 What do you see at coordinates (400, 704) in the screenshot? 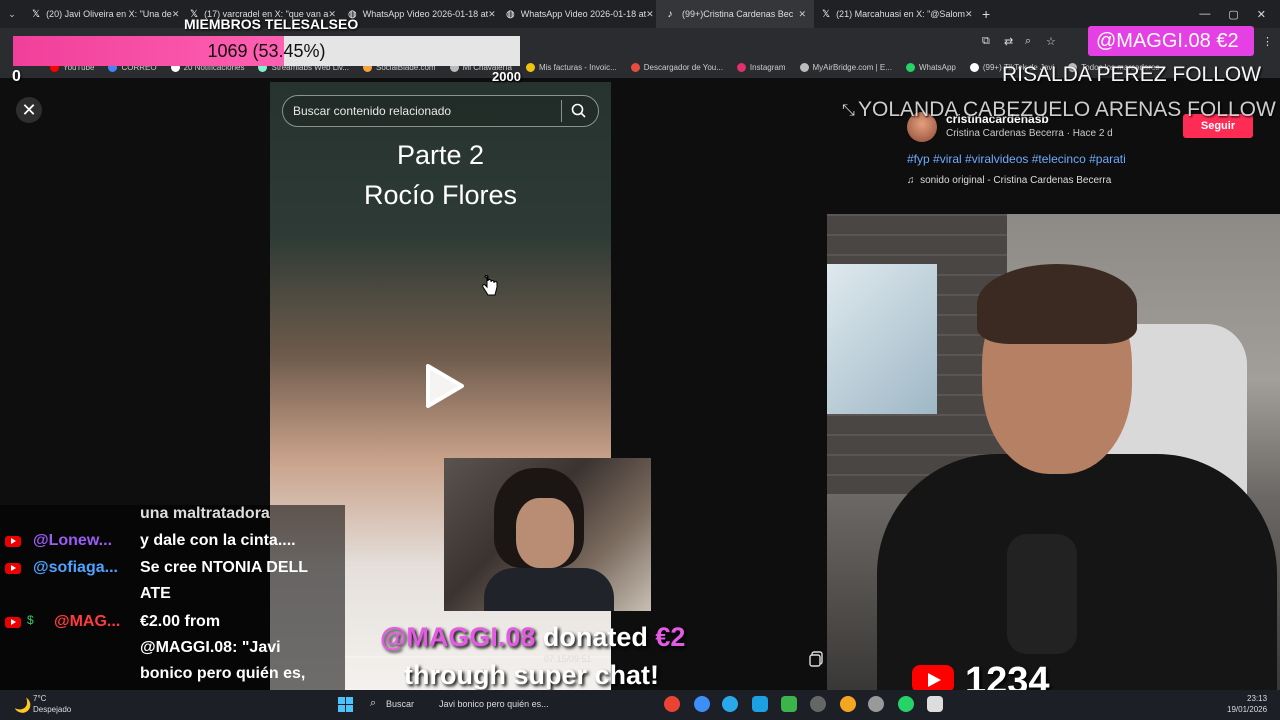
I see `taskbar-search-label: Buscar` at bounding box center [400, 704].